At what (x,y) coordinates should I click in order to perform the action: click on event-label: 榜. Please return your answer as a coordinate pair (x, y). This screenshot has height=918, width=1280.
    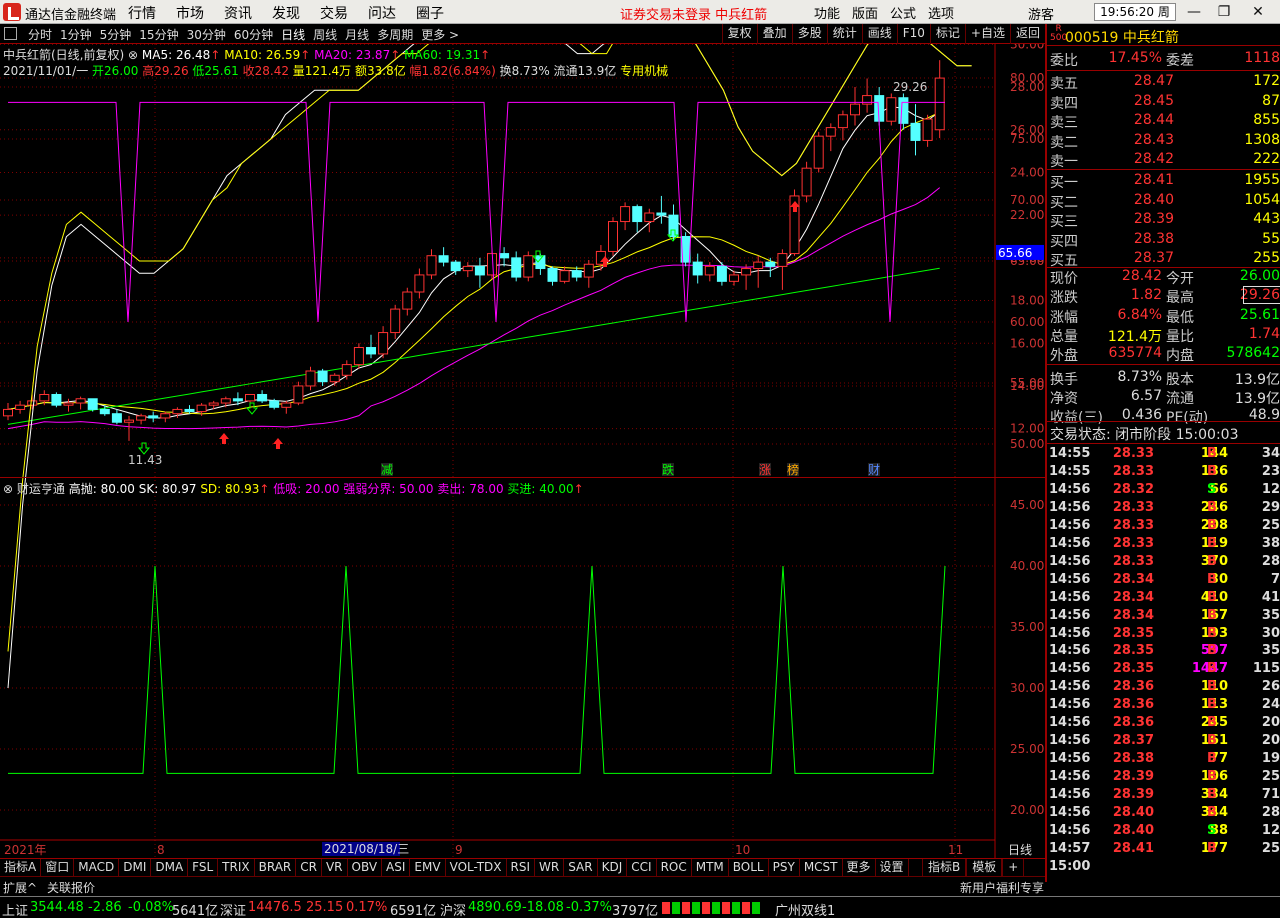
    Looking at the image, I should click on (793, 469).